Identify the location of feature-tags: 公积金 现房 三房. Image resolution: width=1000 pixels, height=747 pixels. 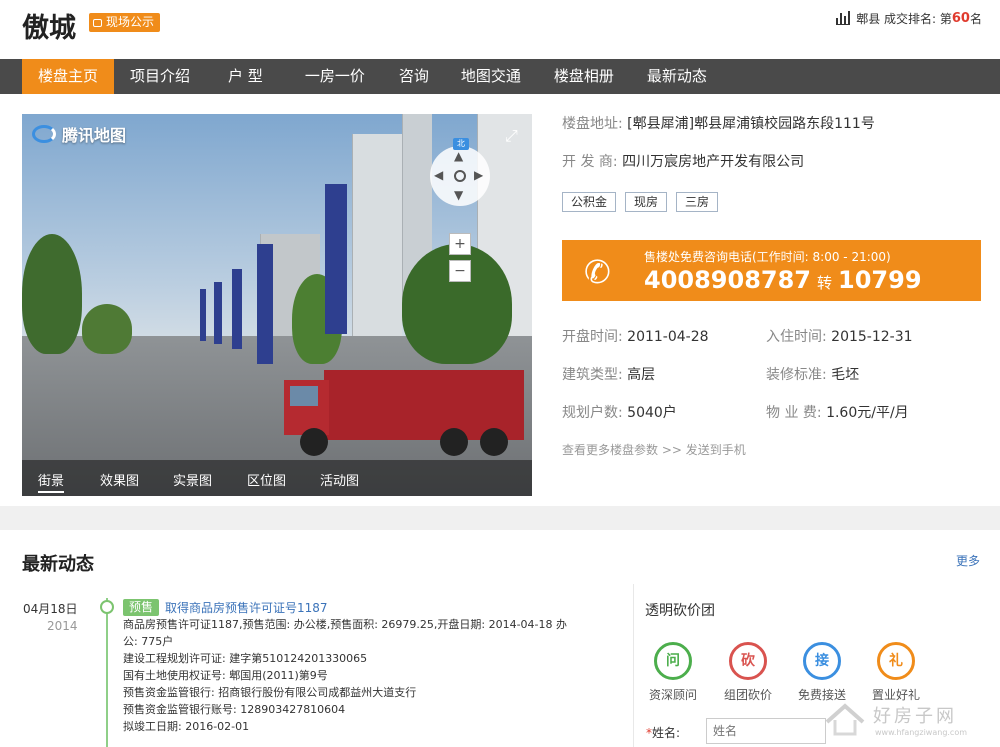
(772, 202).